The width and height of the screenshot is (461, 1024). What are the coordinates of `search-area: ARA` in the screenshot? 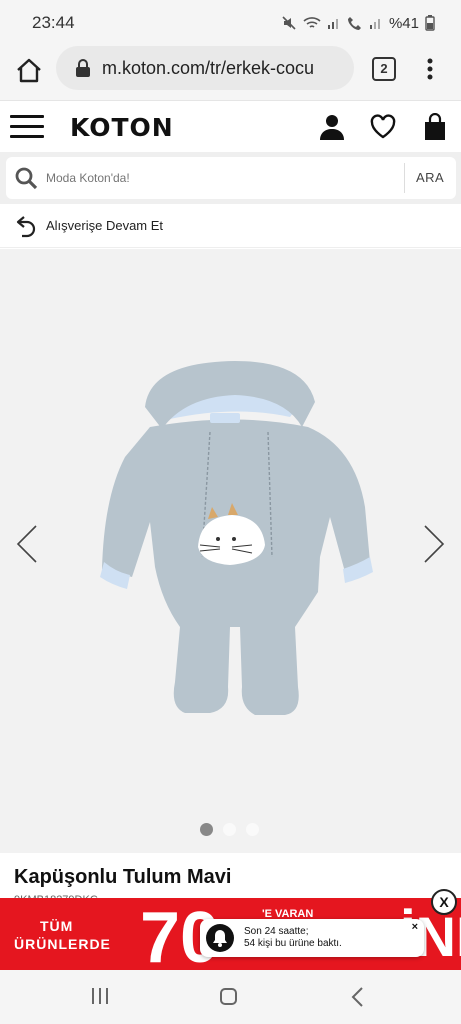 It's located at (230, 178).